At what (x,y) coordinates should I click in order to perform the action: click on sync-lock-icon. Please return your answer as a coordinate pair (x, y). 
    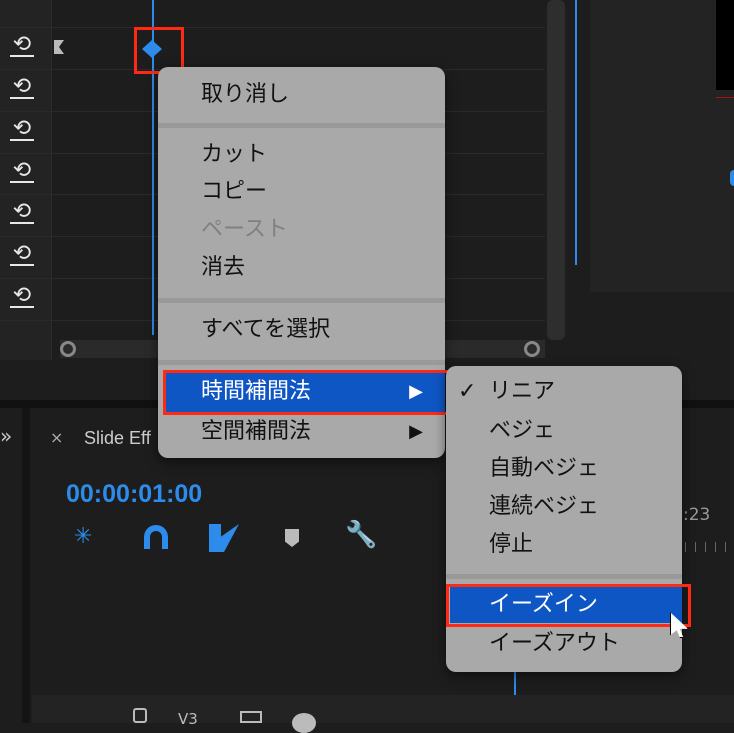
    Looking at the image, I should click on (251, 717).